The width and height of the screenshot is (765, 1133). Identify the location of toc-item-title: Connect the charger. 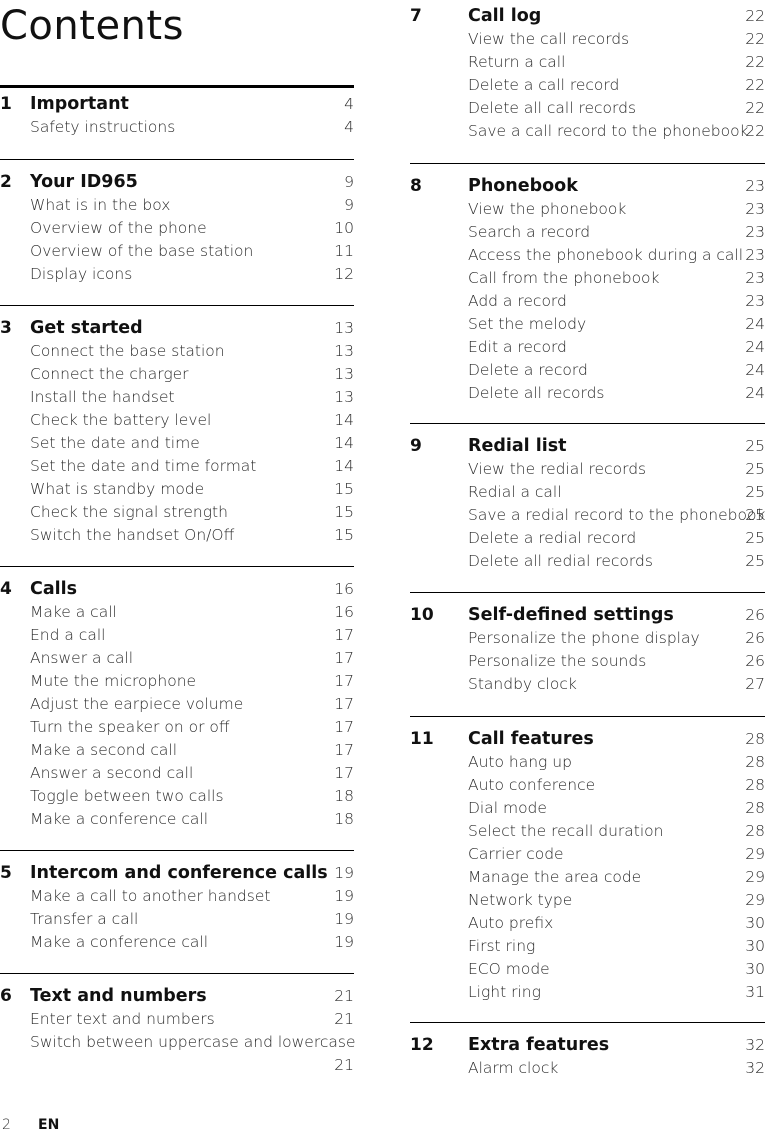
(109, 374).